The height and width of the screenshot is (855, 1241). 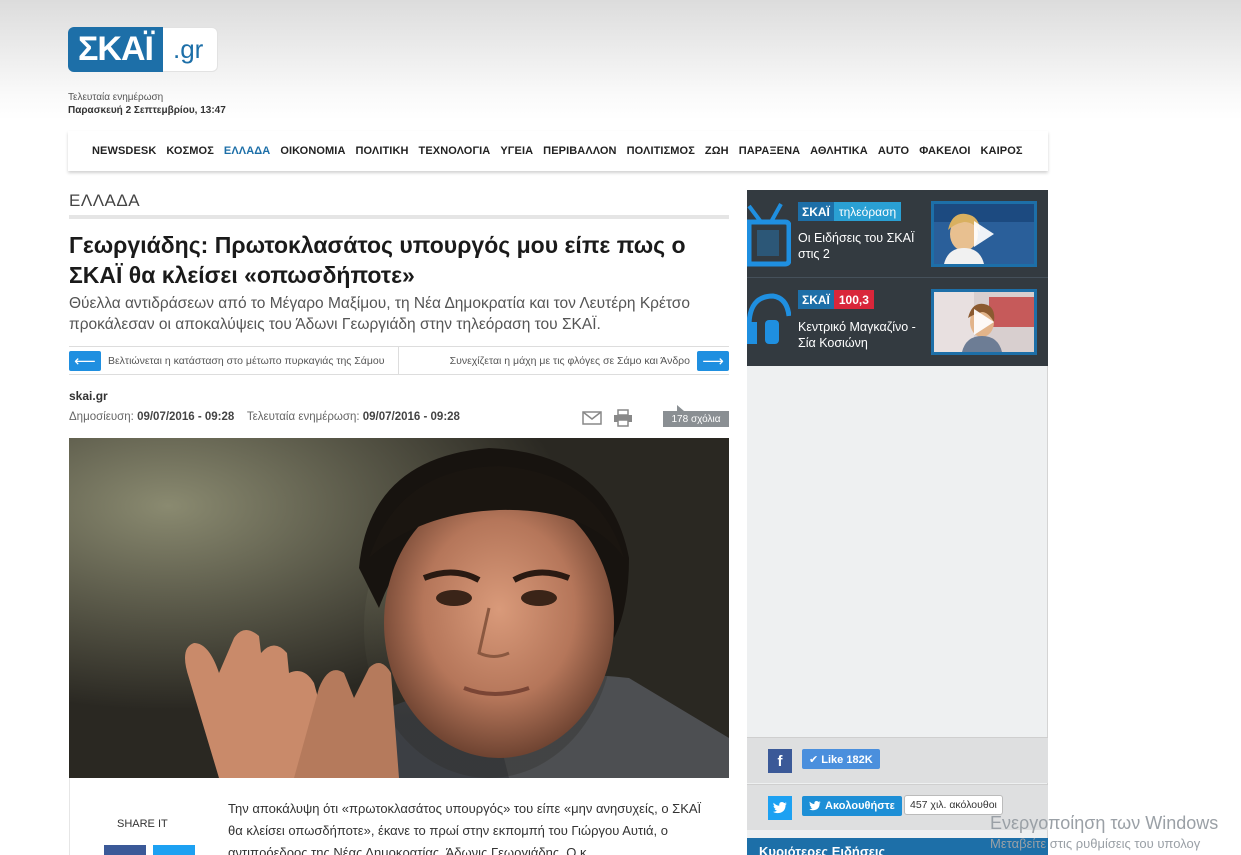 I want to click on nav-item-kosmos: ΚΟΣΜΟΣ, so click(x=190, y=151).